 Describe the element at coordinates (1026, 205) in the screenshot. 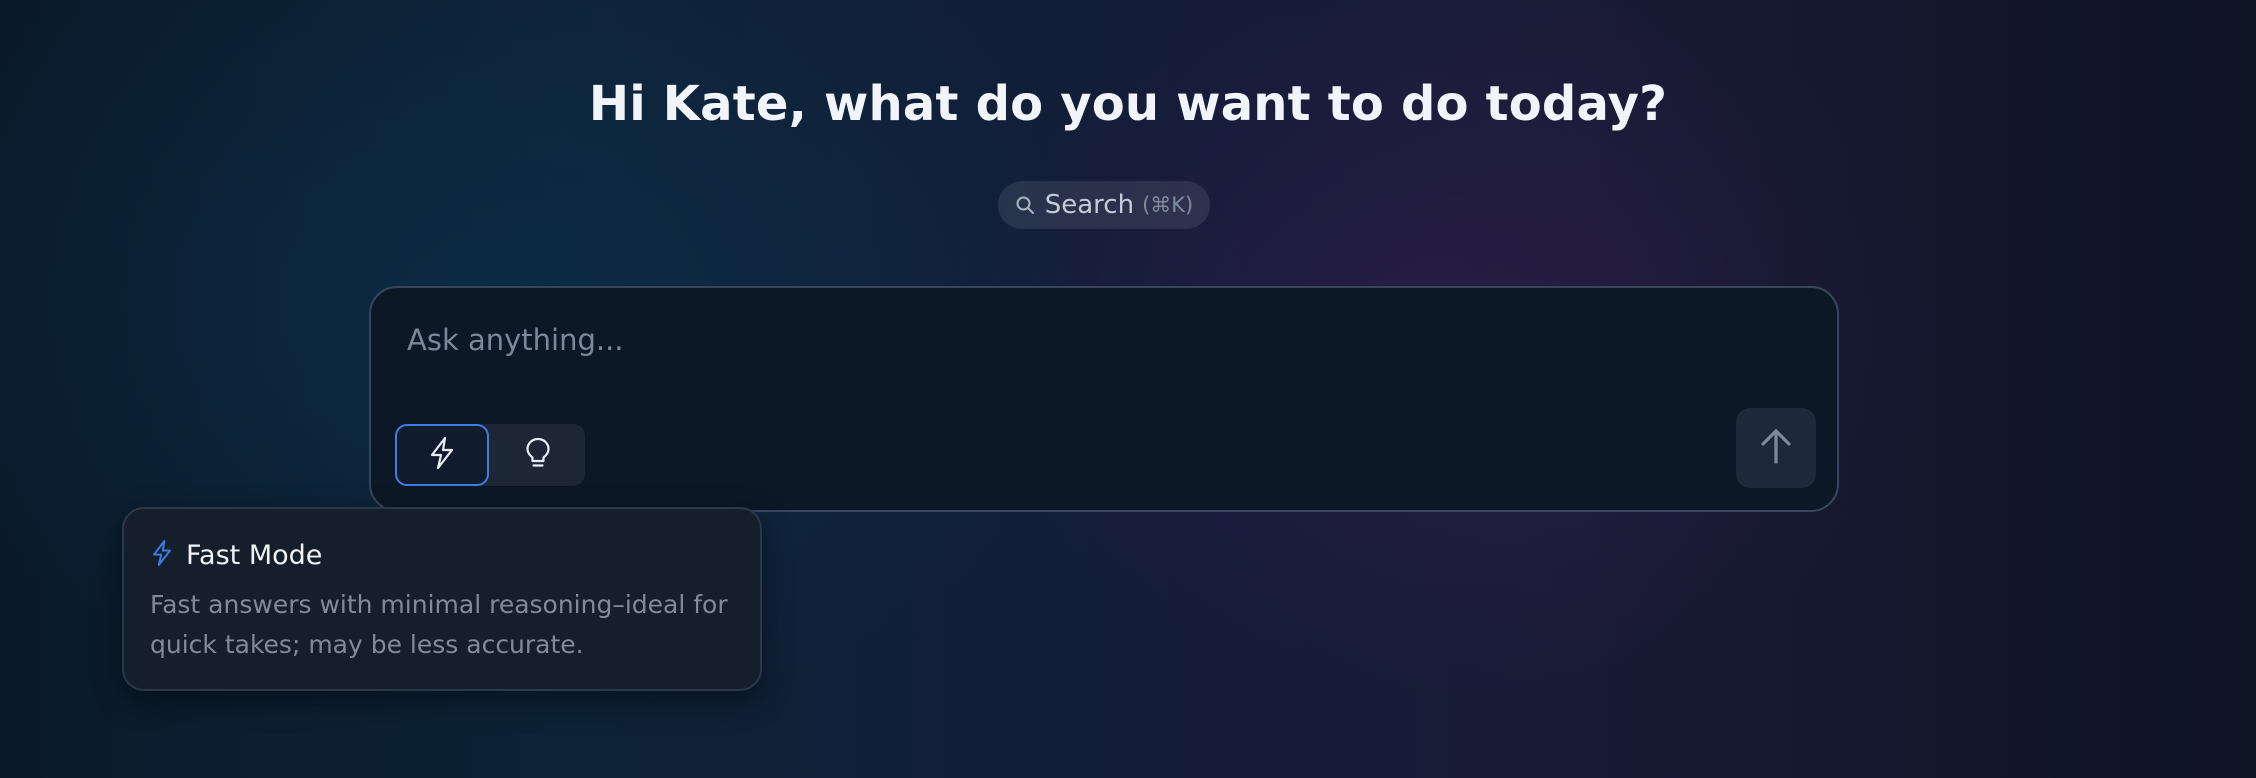

I see `search-icon` at that location.